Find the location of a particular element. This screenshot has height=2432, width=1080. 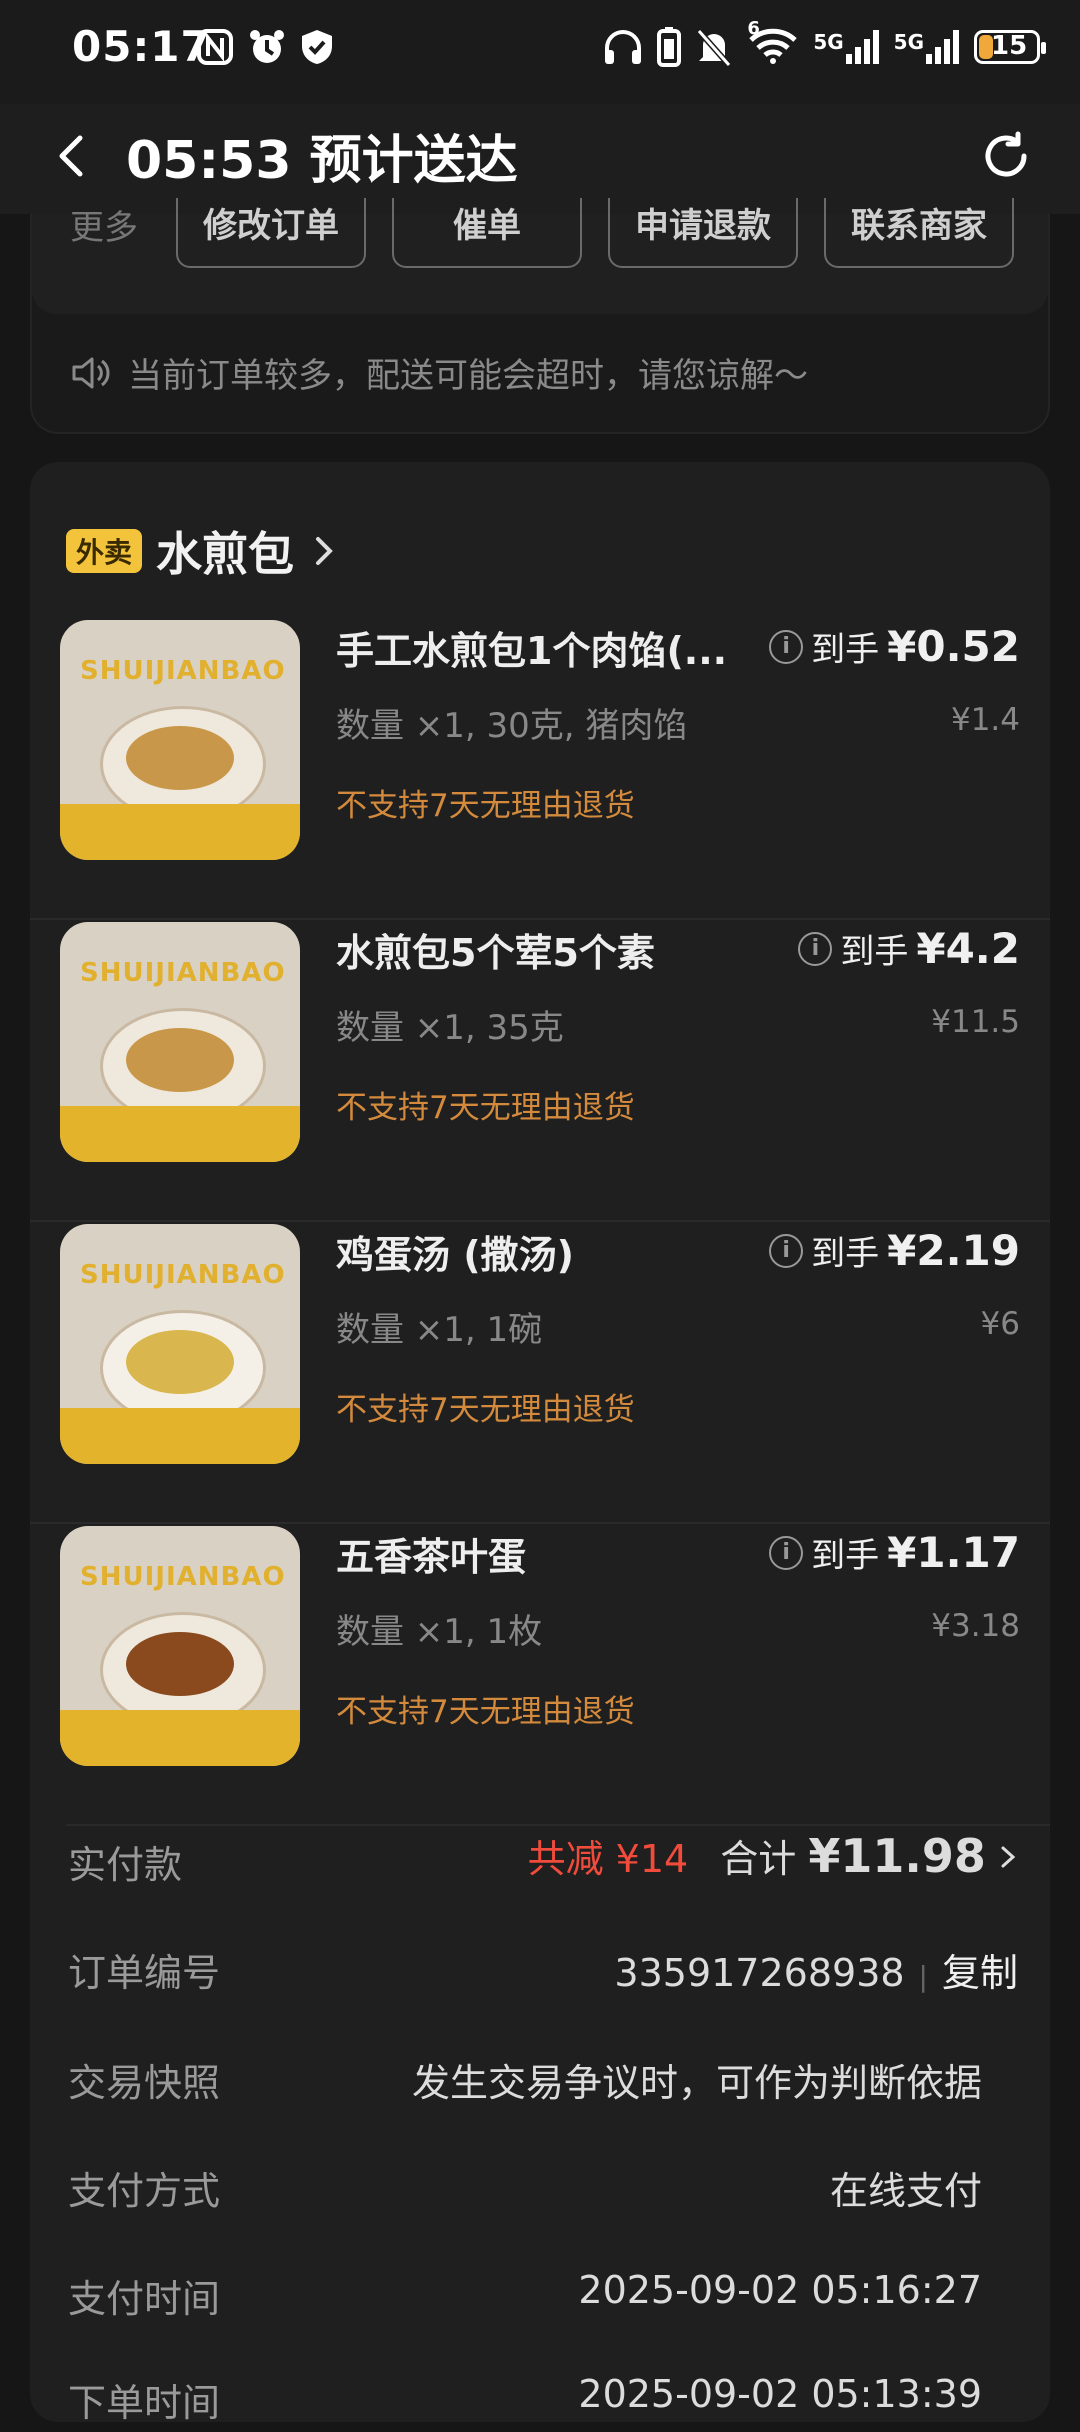

store-header: 外卖 水煎包 is located at coordinates (202, 551).